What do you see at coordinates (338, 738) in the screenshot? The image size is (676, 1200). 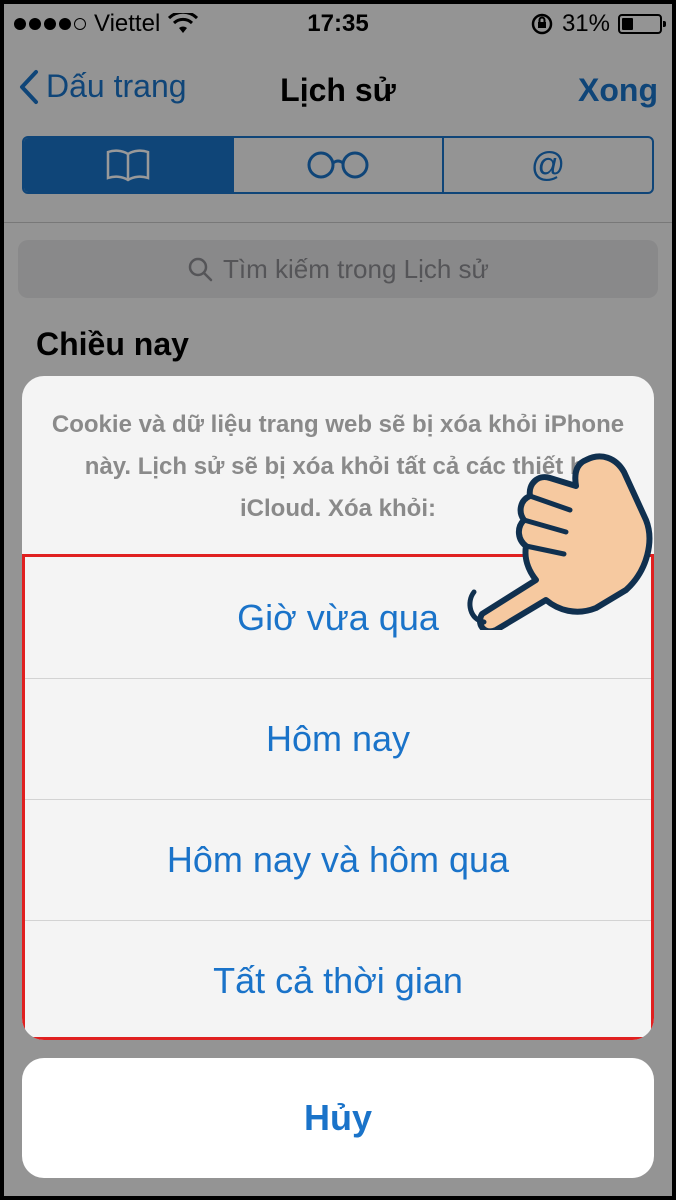 I see `option-today: Hôm nay` at bounding box center [338, 738].